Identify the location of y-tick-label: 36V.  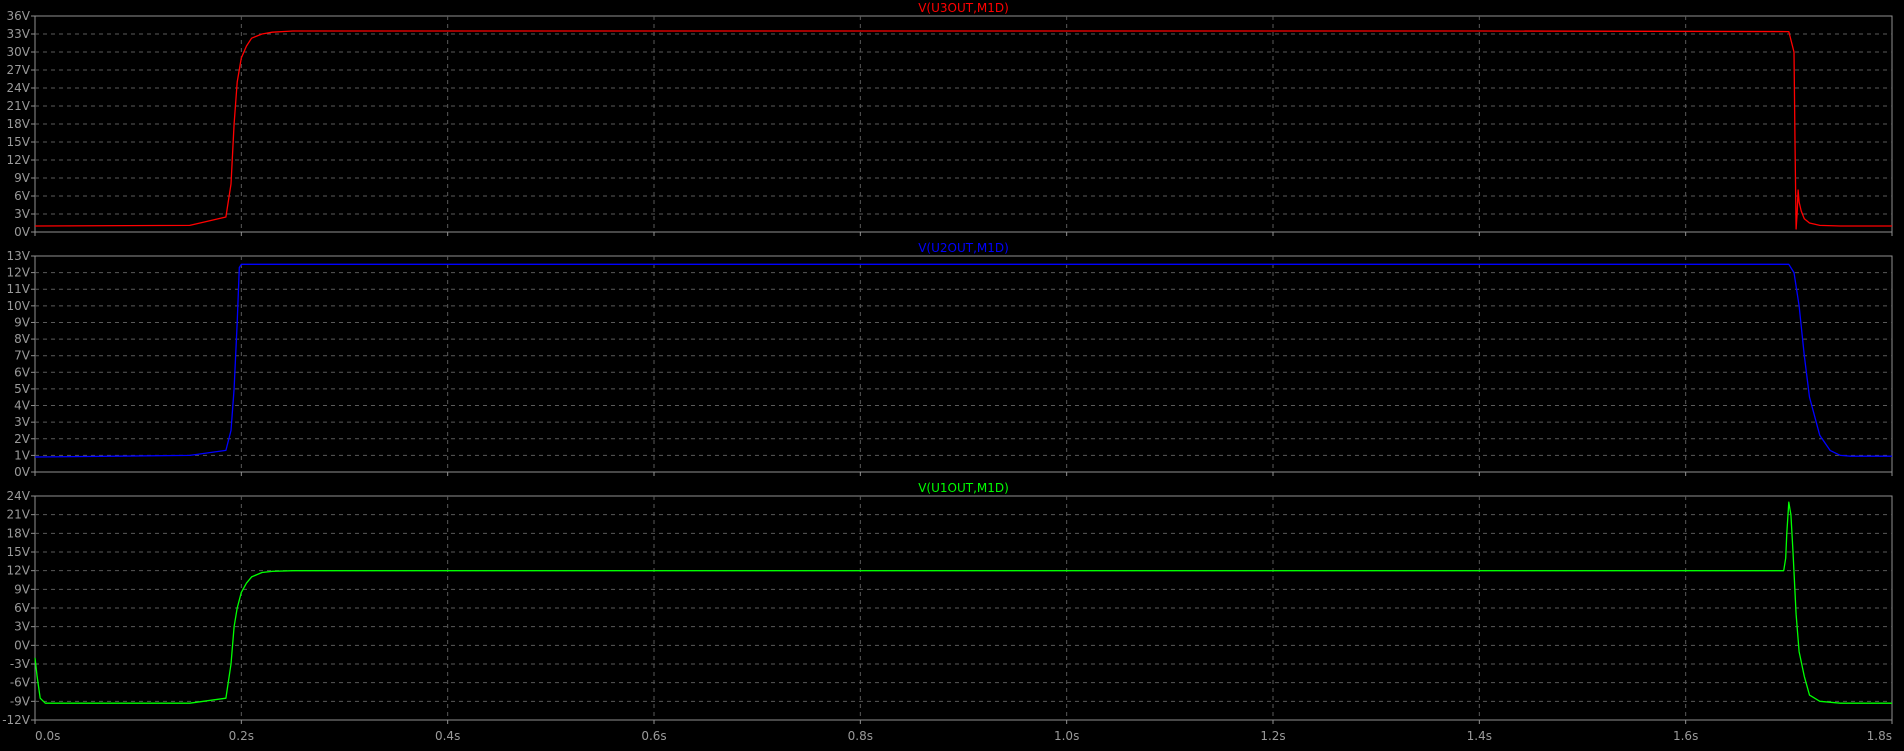
(19, 16).